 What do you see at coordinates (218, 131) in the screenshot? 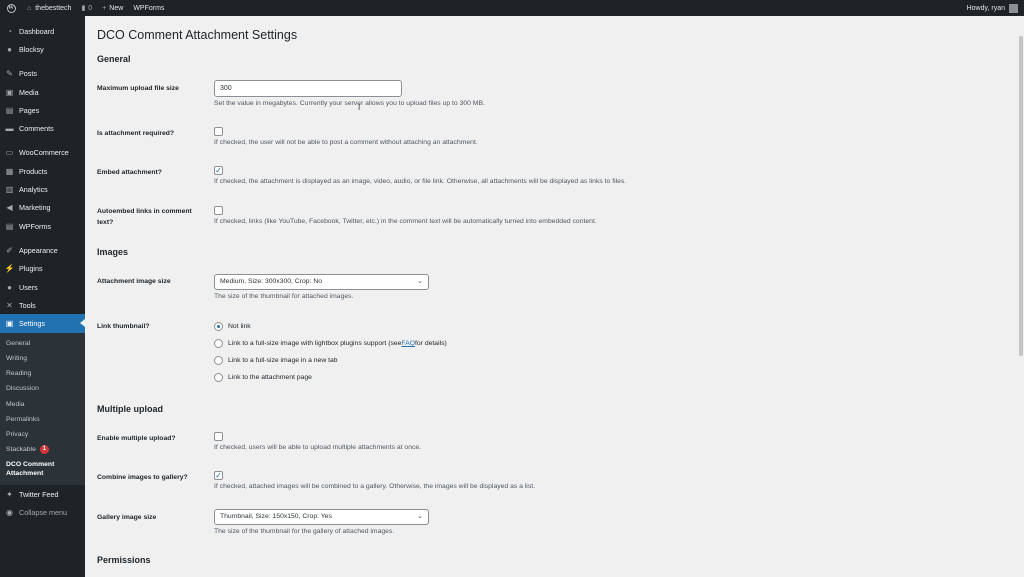
I see `attachment-required-checkbox` at bounding box center [218, 131].